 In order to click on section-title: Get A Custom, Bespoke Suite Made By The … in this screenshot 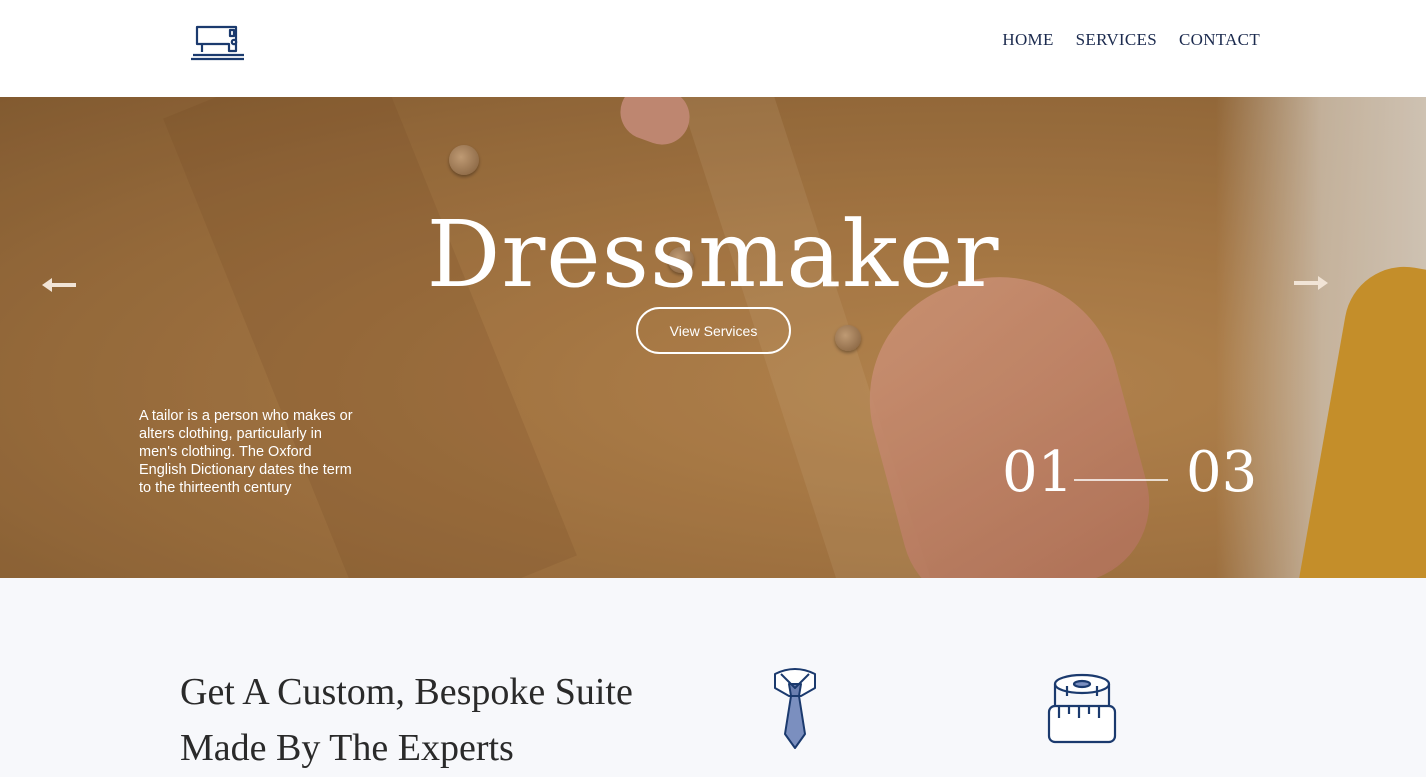, I will do `click(406, 720)`.